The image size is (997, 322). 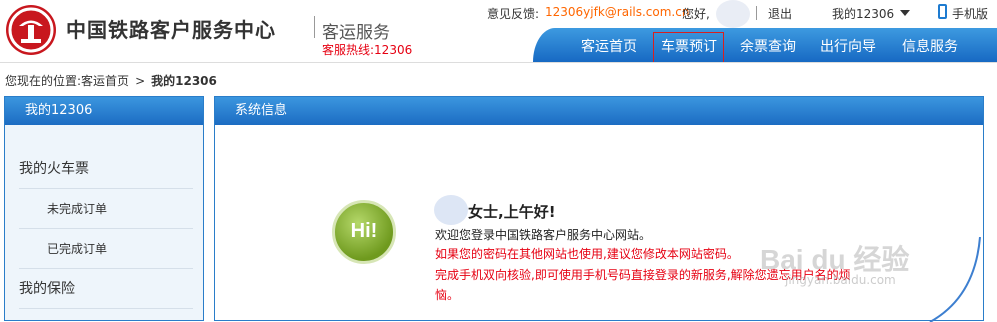 What do you see at coordinates (942, 11) in the screenshot?
I see `mobile-phone-icon` at bounding box center [942, 11].